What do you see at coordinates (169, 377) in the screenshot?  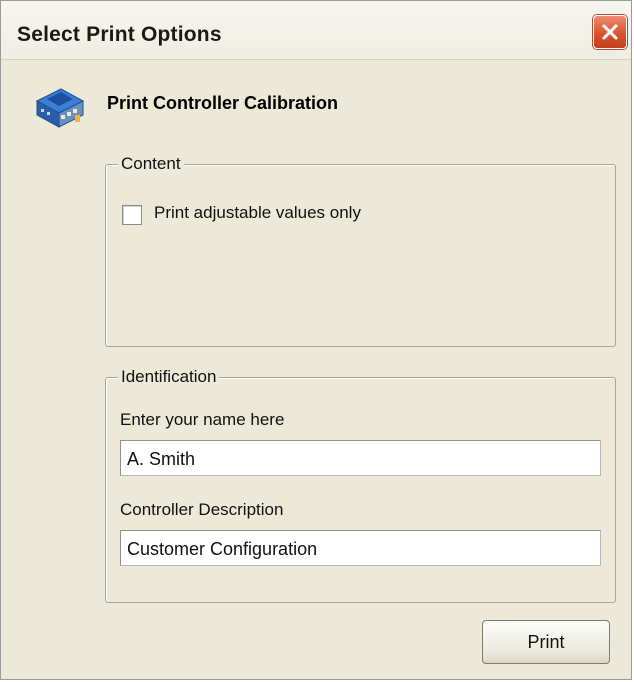 I see `identification-group-legend: Identification` at bounding box center [169, 377].